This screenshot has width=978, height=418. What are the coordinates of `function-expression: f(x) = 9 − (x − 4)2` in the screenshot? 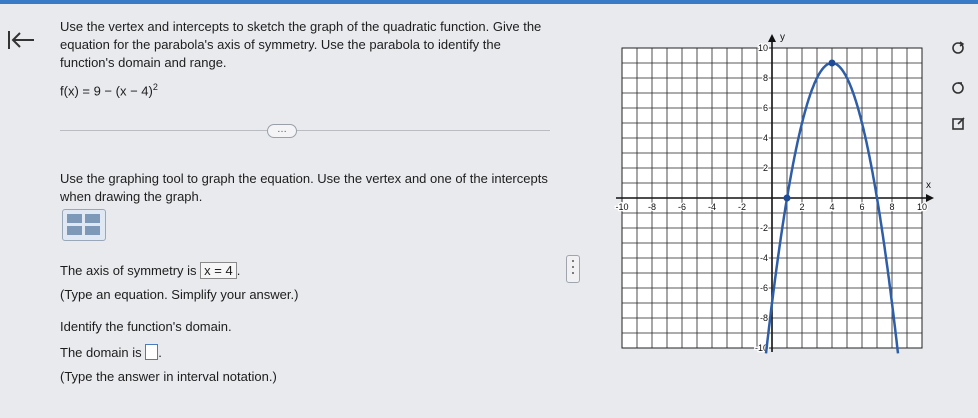 It's located at (109, 90).